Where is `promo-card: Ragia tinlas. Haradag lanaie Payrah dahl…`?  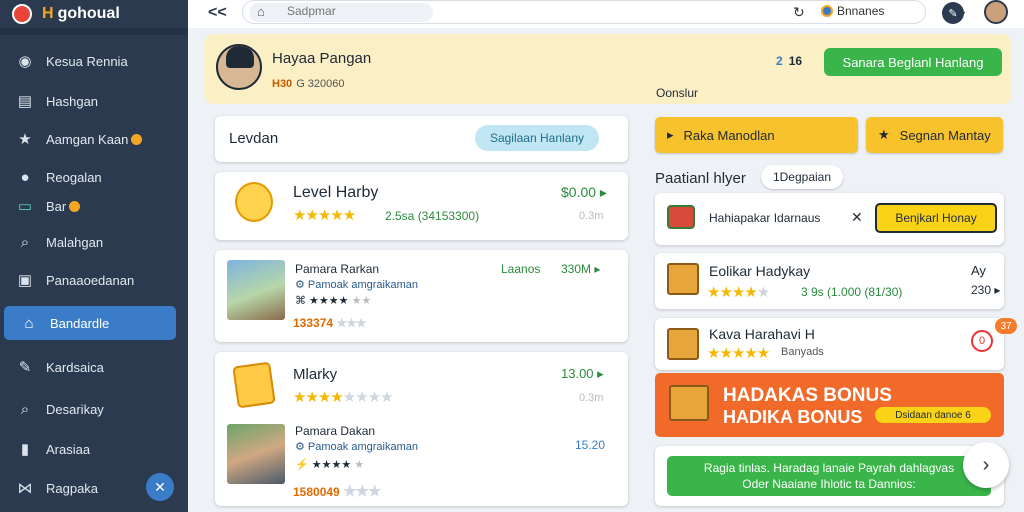
promo-card: Ragia tinlas. Haradag lanaie Payrah dahl… is located at coordinates (829, 476).